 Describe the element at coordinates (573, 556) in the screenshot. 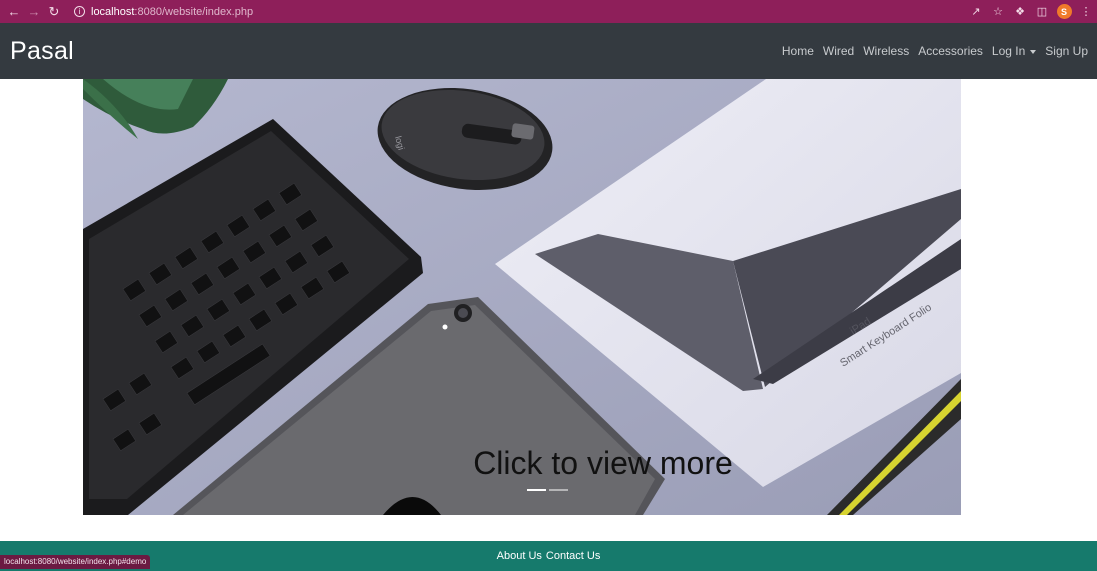

I see `footer-contact-link: Contact Us` at that location.